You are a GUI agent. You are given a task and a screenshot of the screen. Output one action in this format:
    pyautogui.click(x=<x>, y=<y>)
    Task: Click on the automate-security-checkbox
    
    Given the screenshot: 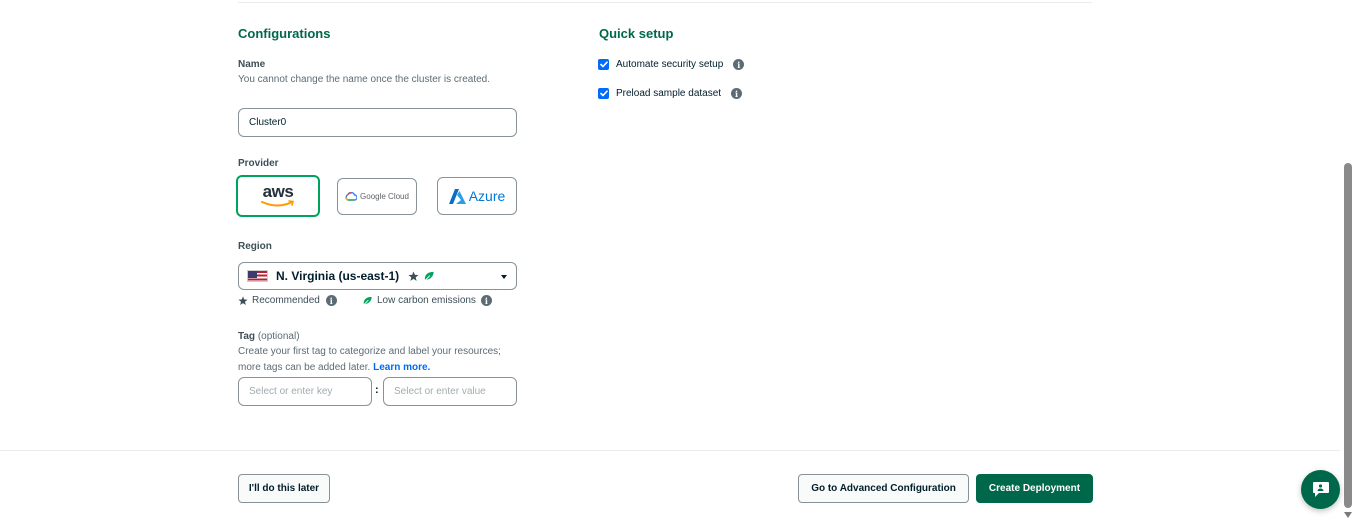 What is the action you would take?
    pyautogui.click(x=603, y=64)
    